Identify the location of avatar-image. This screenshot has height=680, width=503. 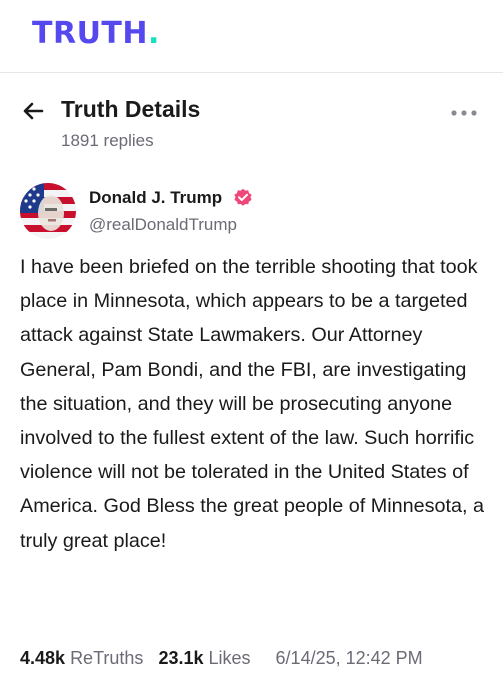
(48, 211).